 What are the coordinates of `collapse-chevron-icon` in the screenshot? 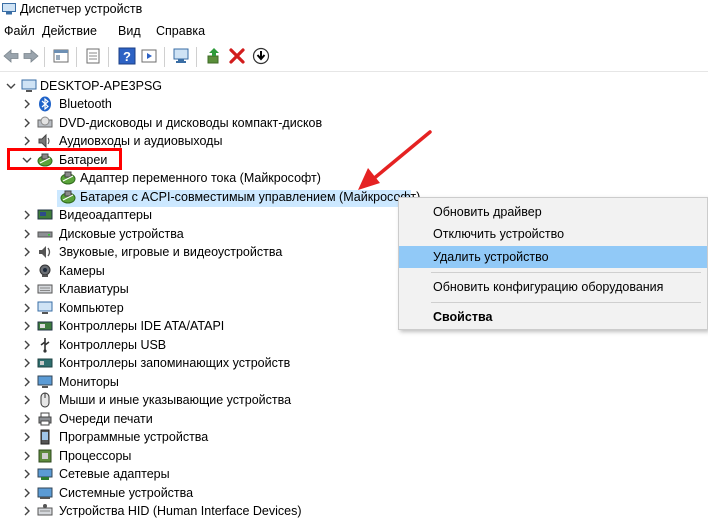 It's located at (11, 86).